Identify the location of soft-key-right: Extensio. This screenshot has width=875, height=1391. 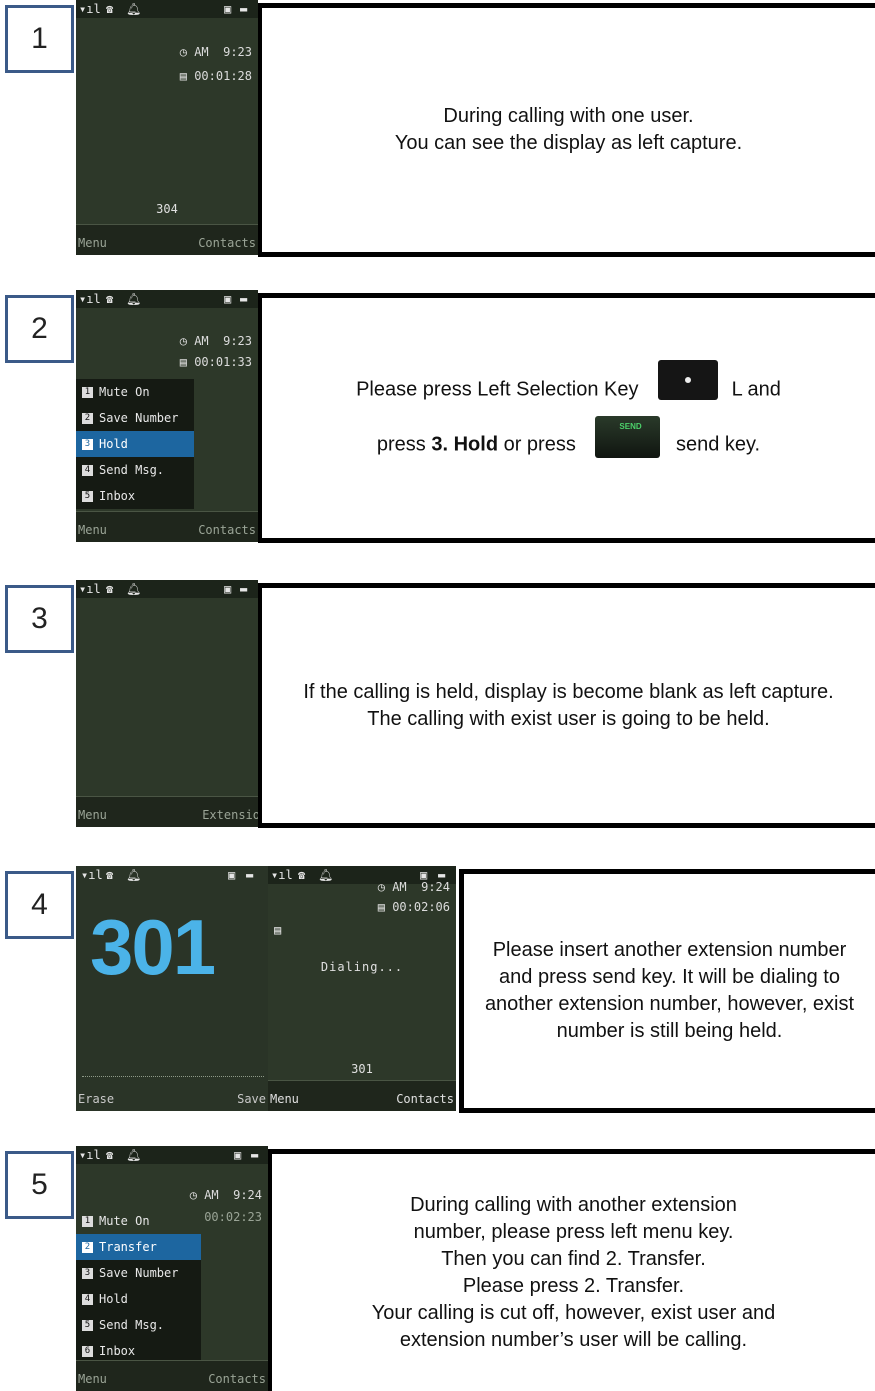
(230, 815).